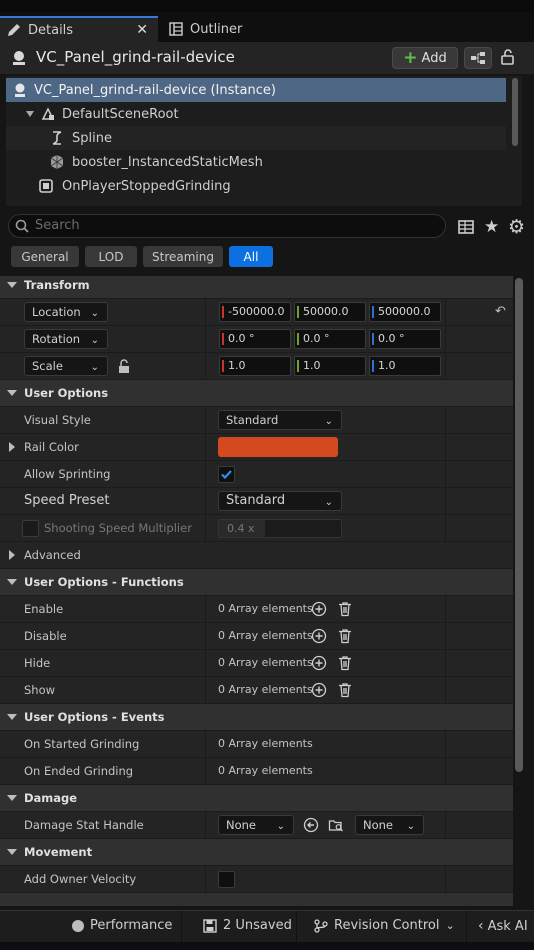  What do you see at coordinates (66, 366) in the screenshot?
I see `scale-dropdown: Scale ⌄` at bounding box center [66, 366].